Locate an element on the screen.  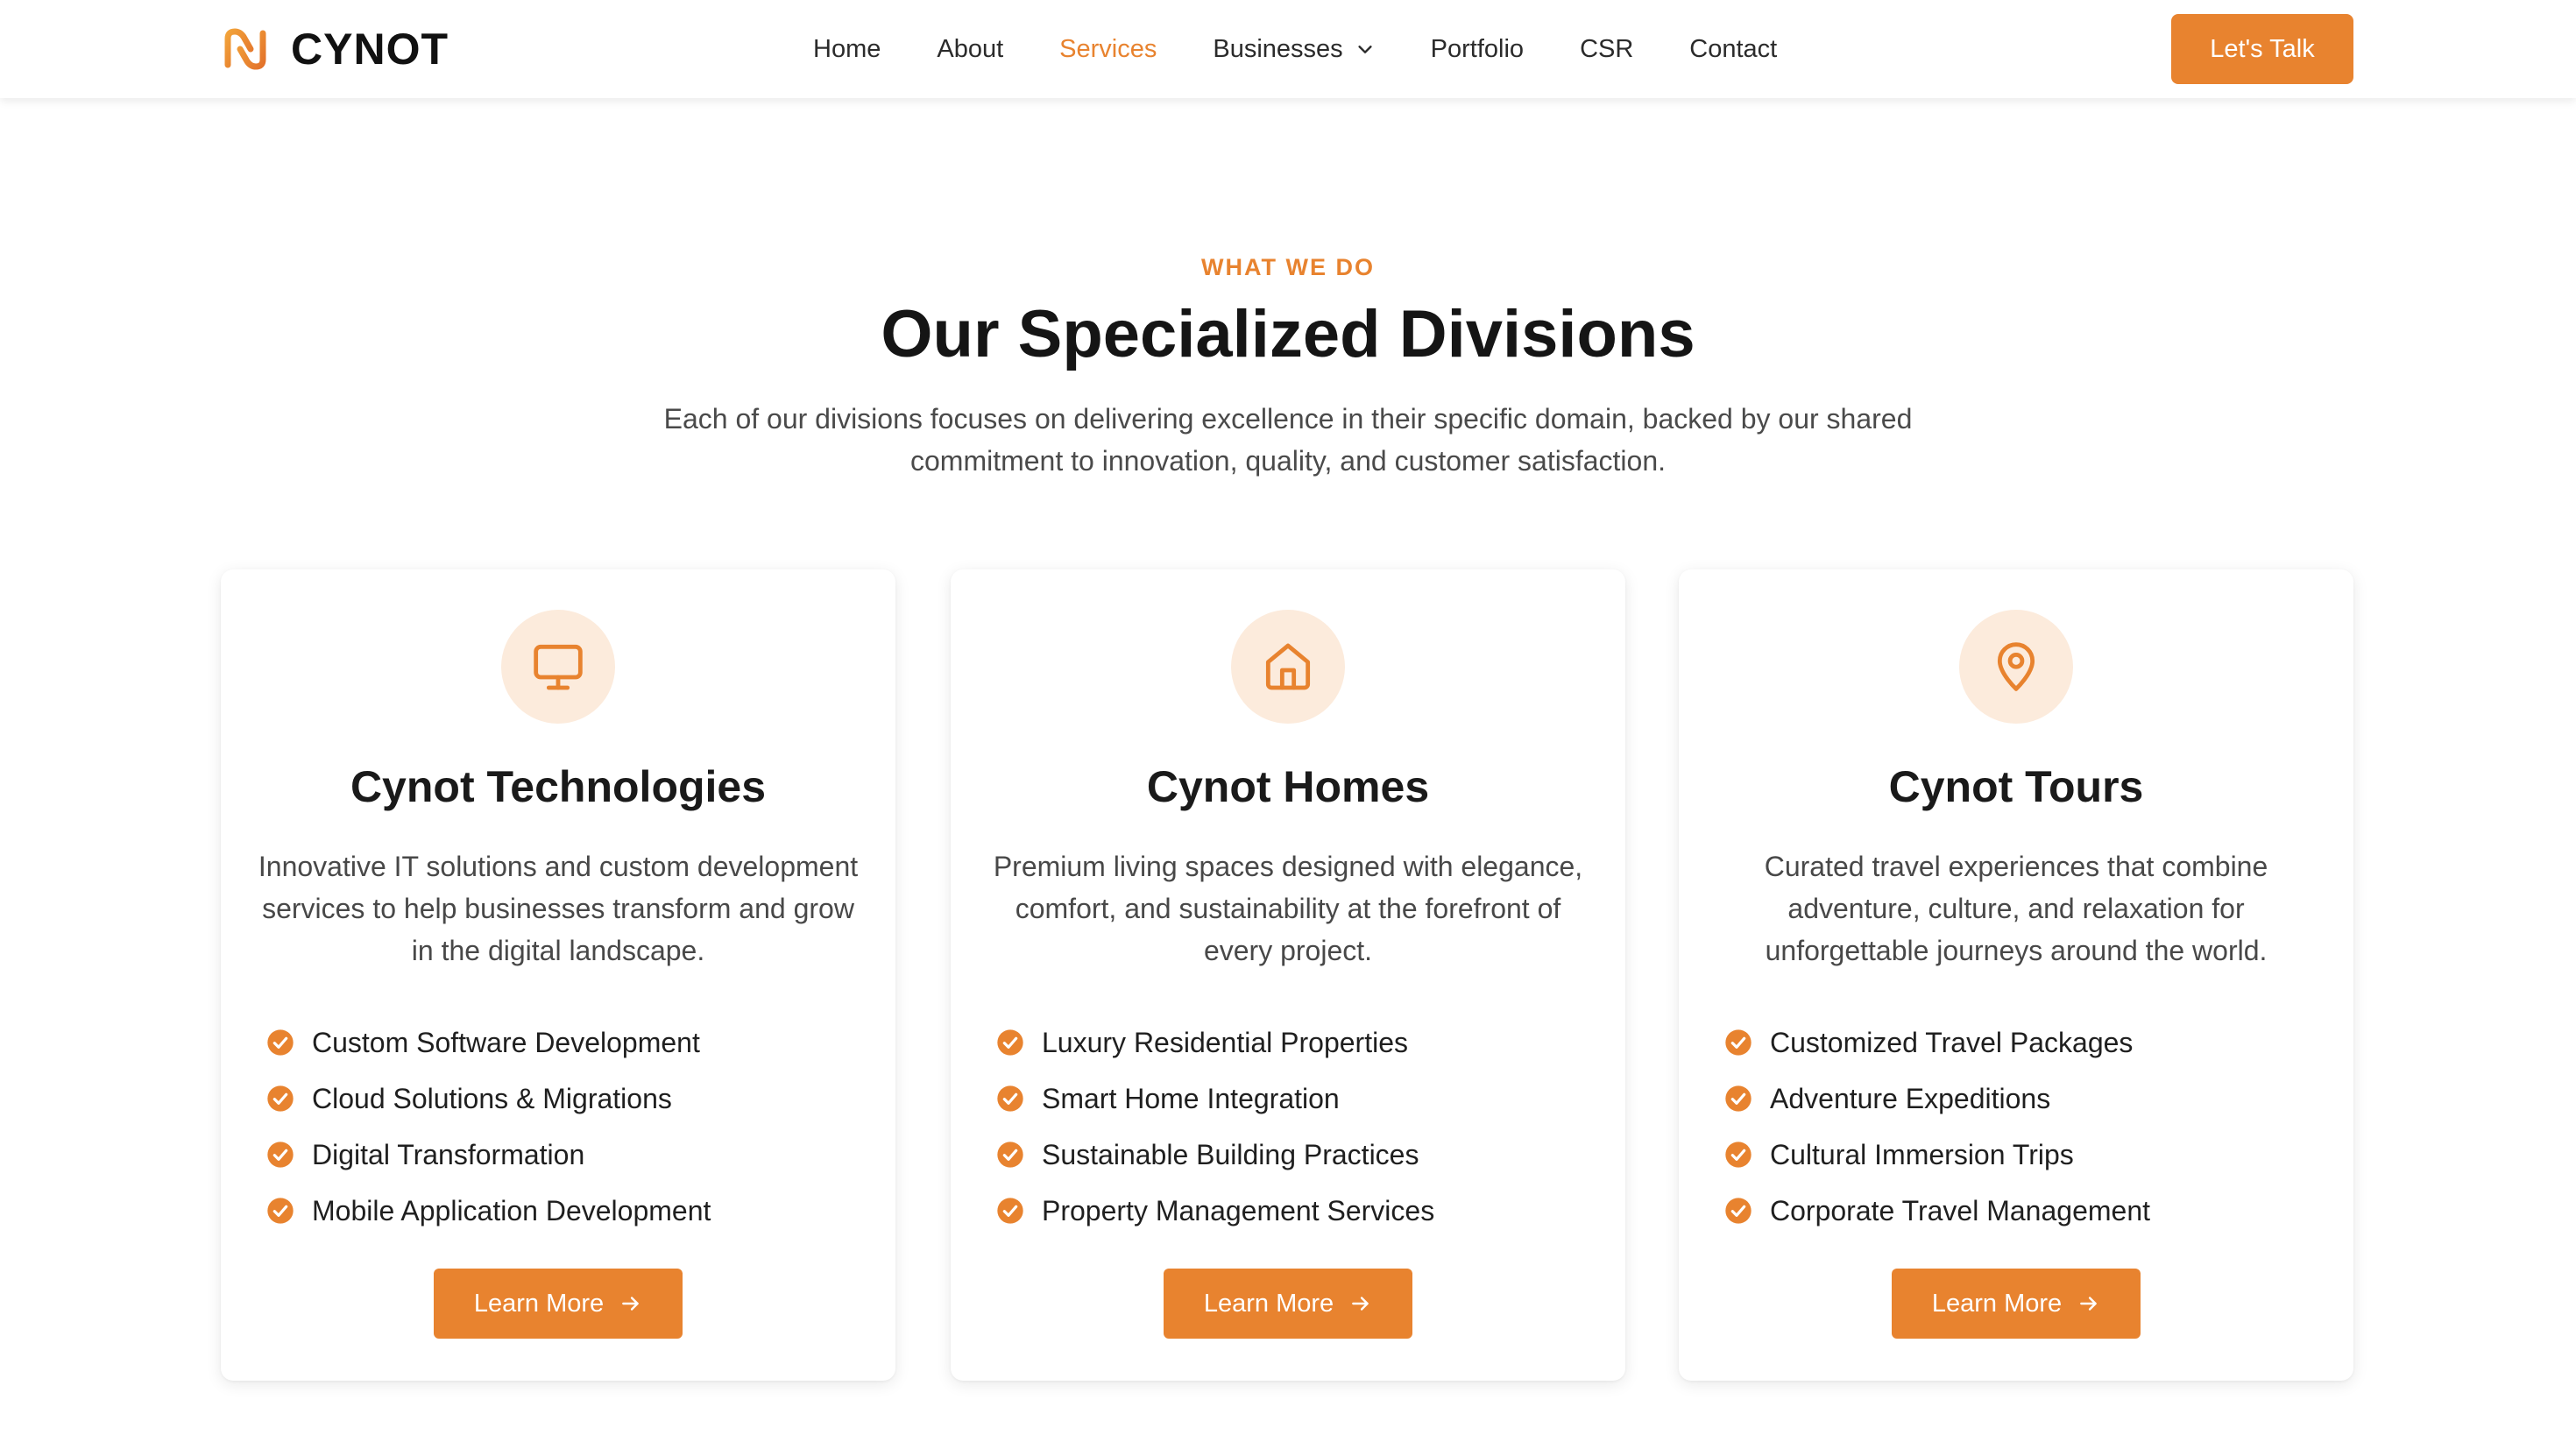
brand-name: CYNOT is located at coordinates (370, 49).